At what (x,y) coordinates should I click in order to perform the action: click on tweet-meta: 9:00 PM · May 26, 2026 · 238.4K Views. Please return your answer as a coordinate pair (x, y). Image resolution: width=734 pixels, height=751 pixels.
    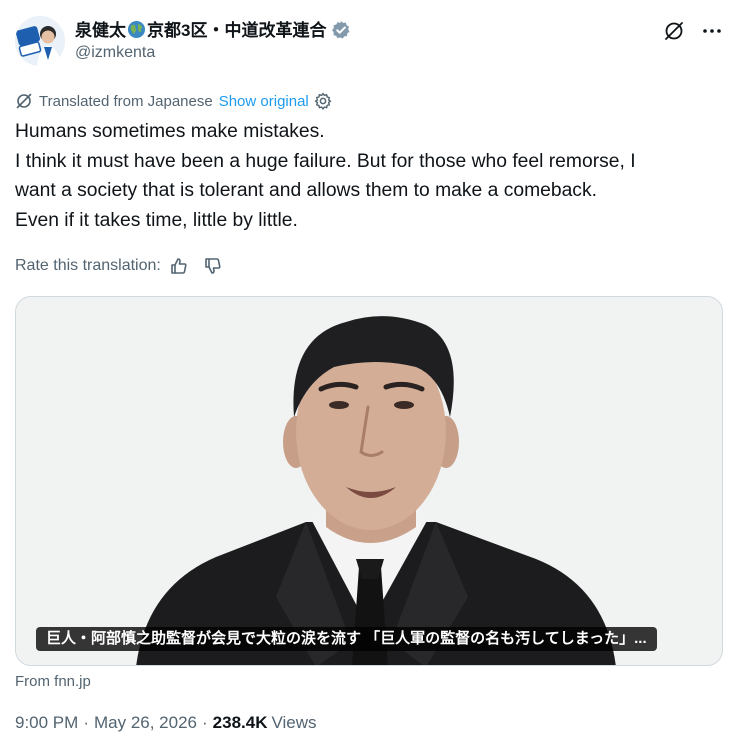
    Looking at the image, I should click on (166, 723).